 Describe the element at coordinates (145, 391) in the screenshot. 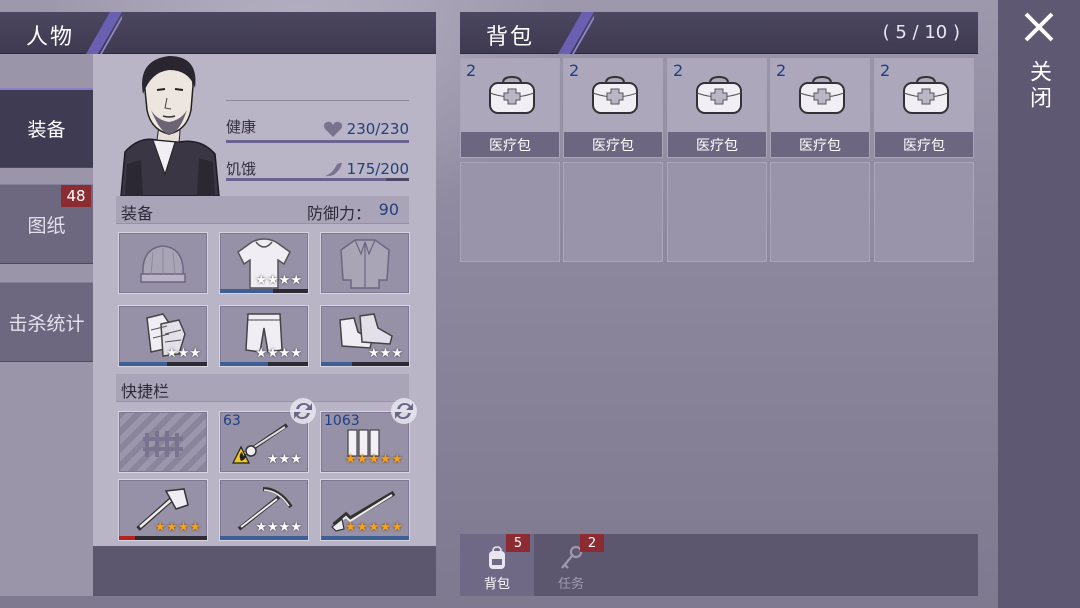

I see `quickbar-label: 快捷栏` at that location.